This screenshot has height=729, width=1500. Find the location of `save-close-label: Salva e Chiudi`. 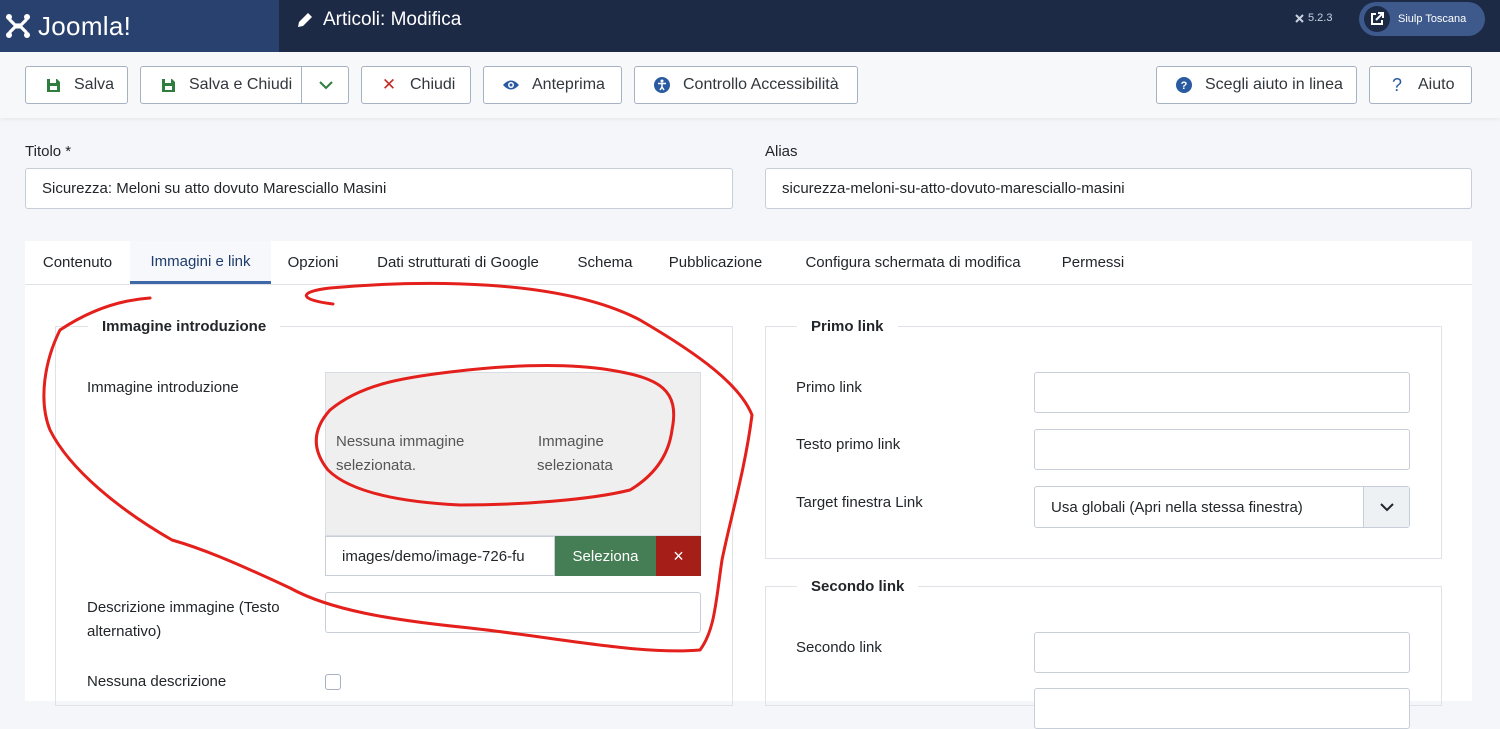

save-close-label: Salva e Chiudi is located at coordinates (241, 84).